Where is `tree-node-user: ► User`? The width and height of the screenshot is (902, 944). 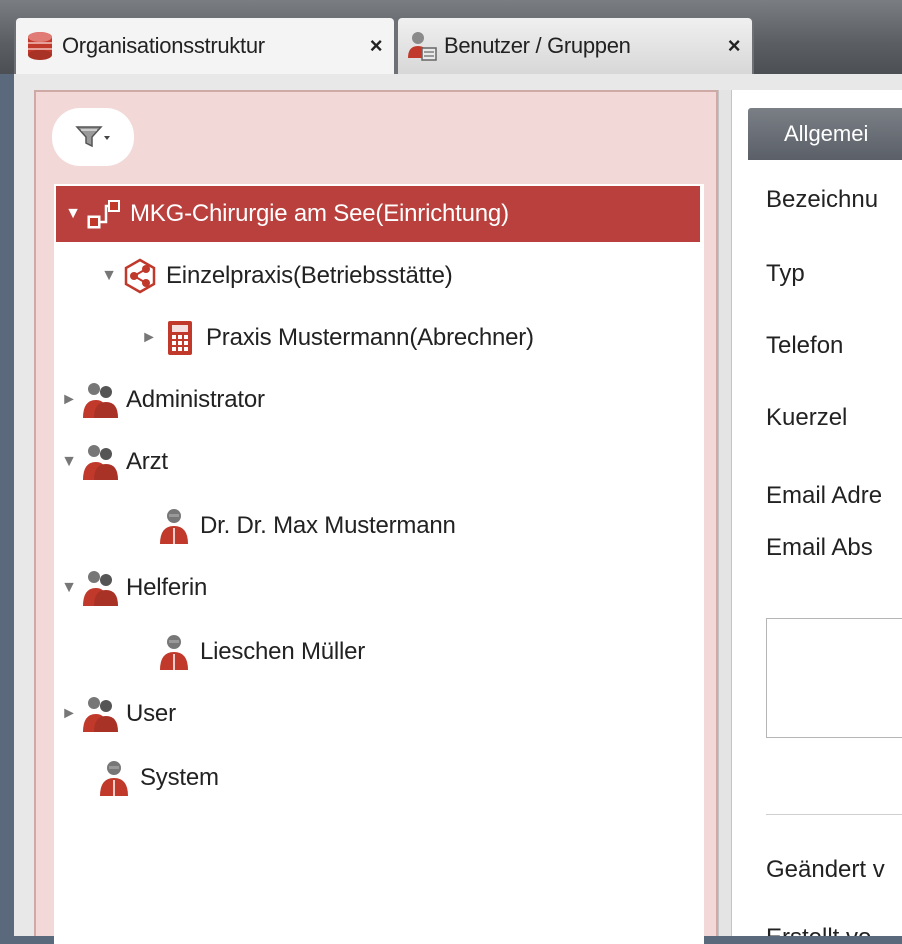 tree-node-user: ► User is located at coordinates (117, 714).